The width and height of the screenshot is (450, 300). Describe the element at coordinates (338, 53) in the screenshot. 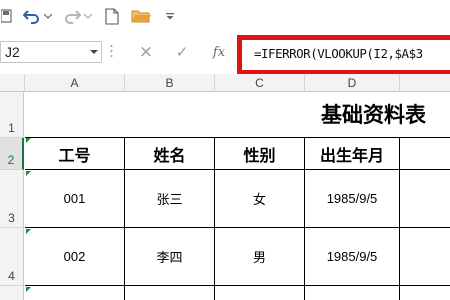

I see `formula-text: =IFERROR(VLOOKUP(I2,$A$3` at that location.